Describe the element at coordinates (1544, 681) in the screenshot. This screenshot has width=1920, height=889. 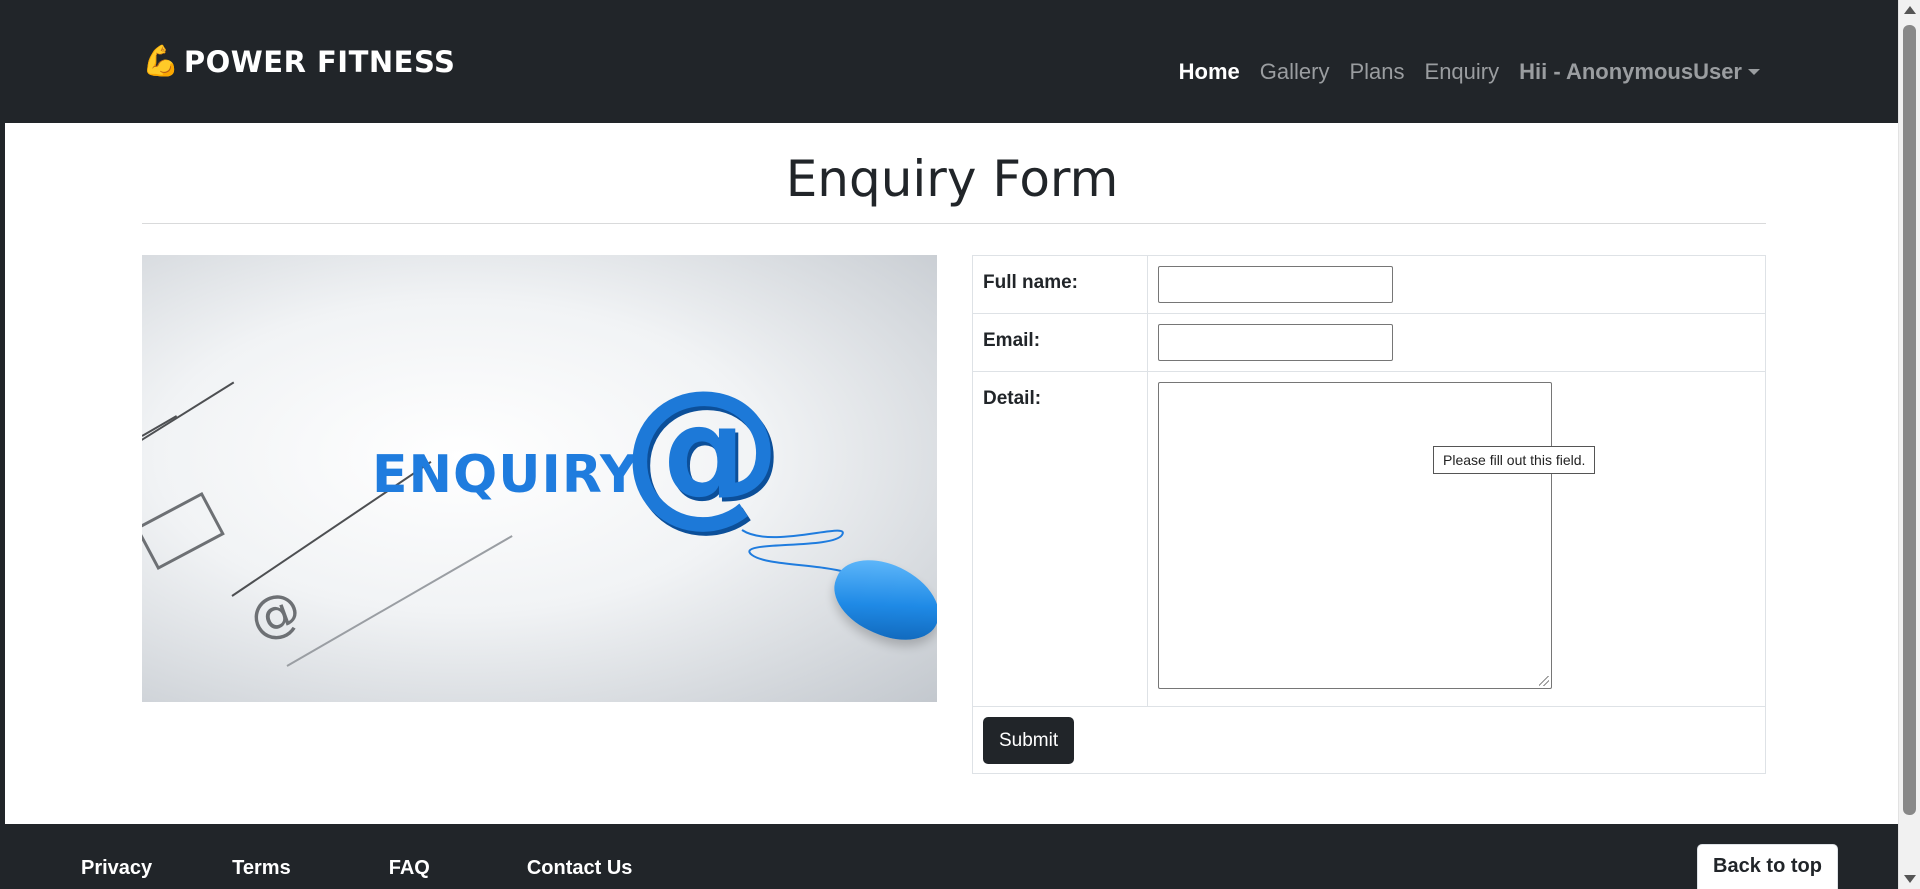
I see `resize-grip-icon` at that location.